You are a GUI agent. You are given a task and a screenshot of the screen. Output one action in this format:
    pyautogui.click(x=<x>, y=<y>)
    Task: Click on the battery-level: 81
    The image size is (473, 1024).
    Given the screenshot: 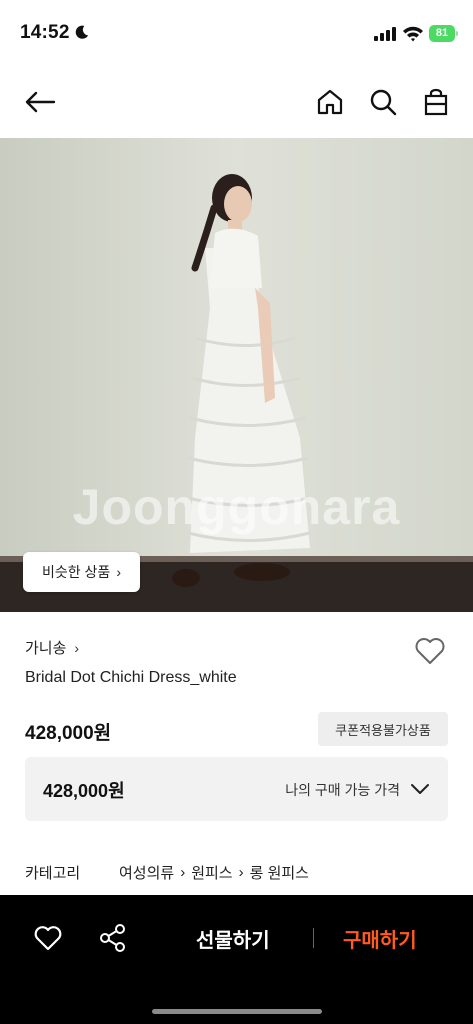 What is the action you would take?
    pyautogui.click(x=442, y=33)
    